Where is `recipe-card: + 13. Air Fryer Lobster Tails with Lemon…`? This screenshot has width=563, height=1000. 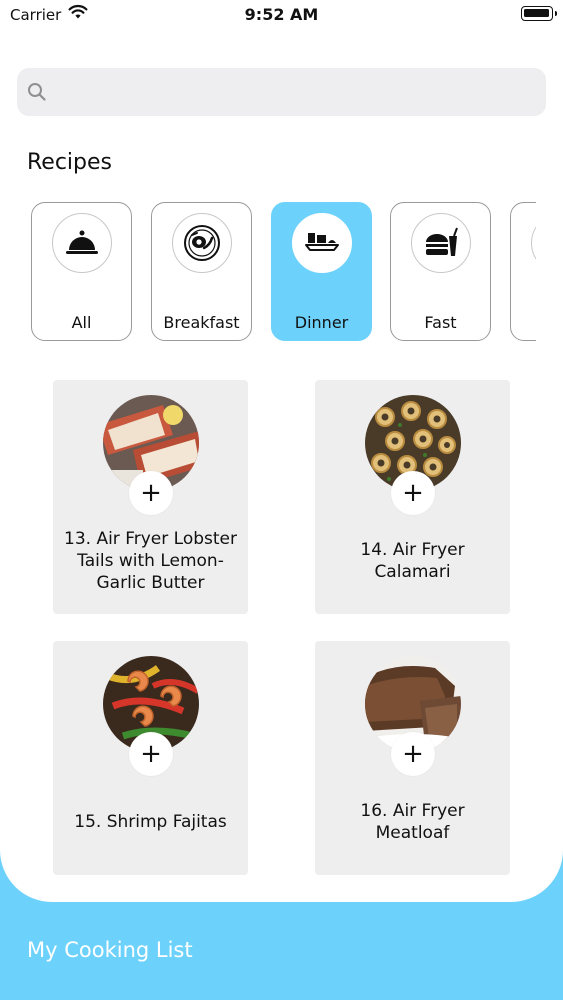 recipe-card: + 13. Air Fryer Lobster Tails with Lemon… is located at coordinates (150, 497).